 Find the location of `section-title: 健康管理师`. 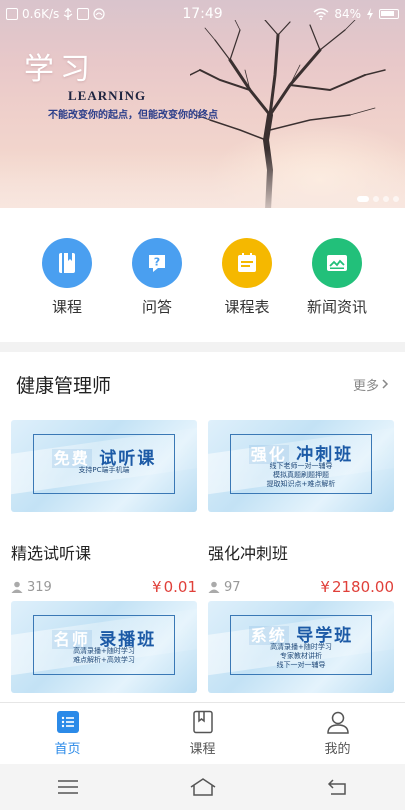

section-title: 健康管理师 is located at coordinates (64, 385).